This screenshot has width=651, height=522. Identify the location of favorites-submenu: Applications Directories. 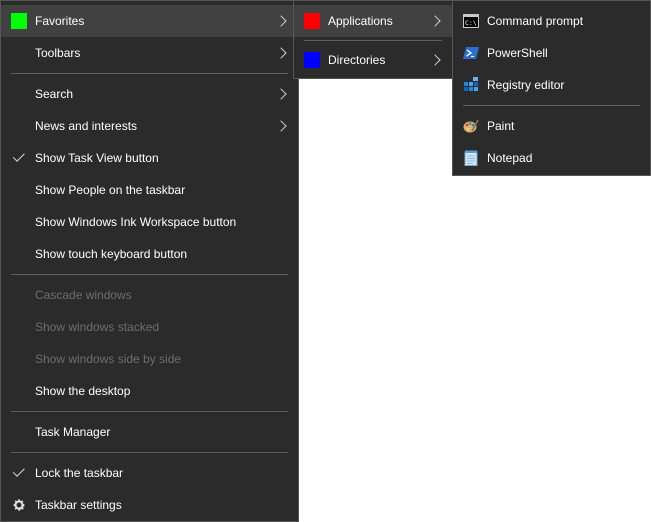
(373, 39).